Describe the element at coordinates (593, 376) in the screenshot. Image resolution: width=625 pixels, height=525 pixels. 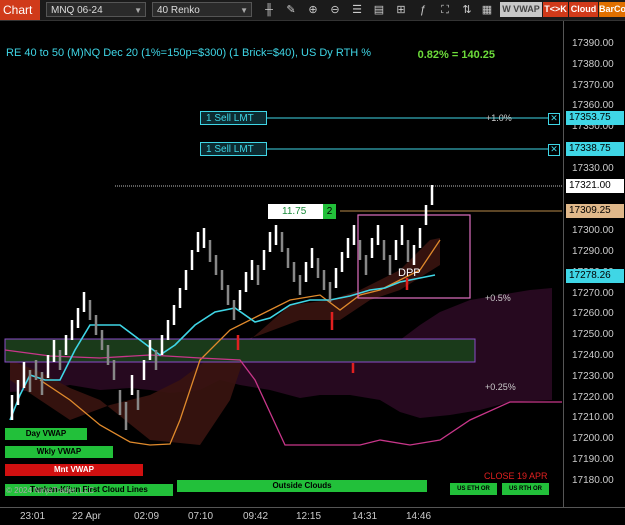
I see `price-tick: 17230.00` at that location.